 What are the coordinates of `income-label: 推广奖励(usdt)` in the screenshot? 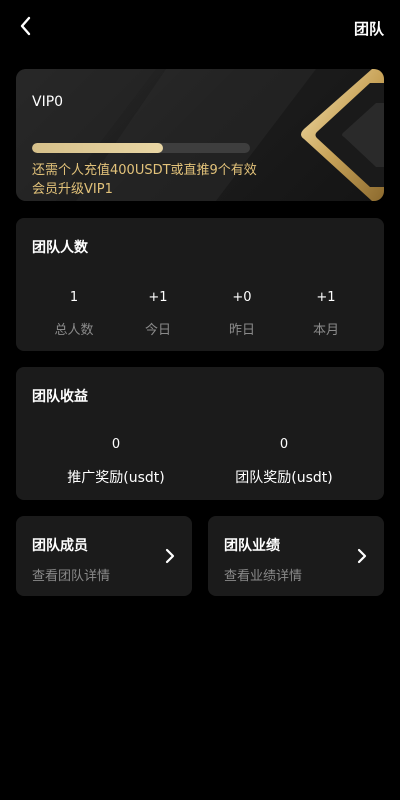 It's located at (116, 478).